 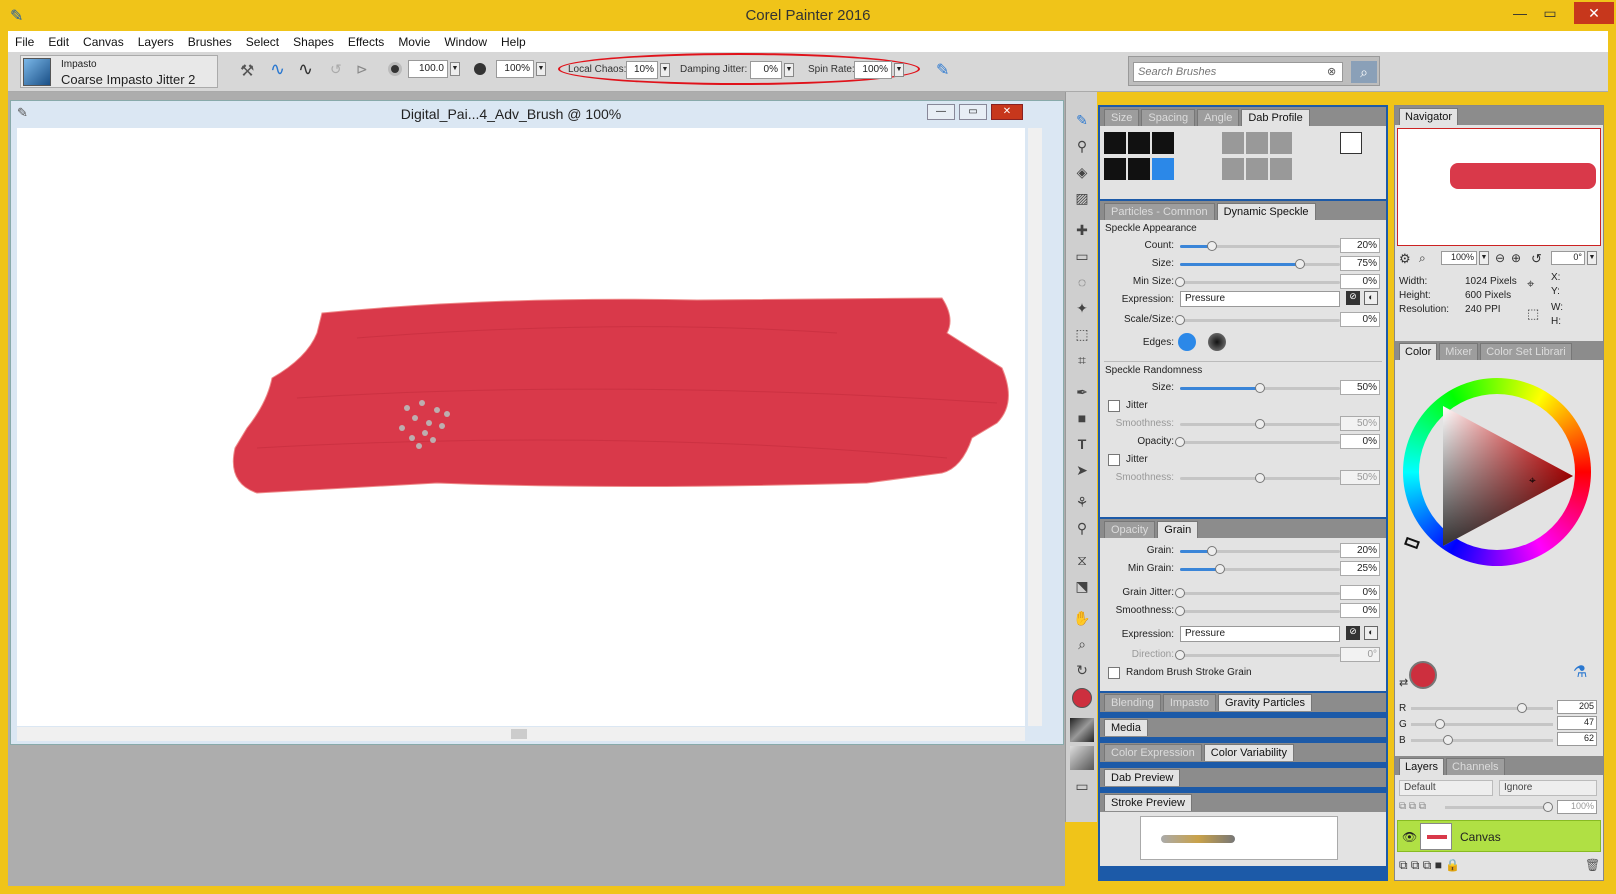 What do you see at coordinates (1482, 740) in the screenshot?
I see `b-slider` at bounding box center [1482, 740].